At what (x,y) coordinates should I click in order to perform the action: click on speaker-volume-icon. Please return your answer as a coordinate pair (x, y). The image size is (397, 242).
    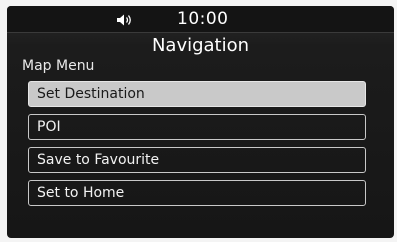
    Looking at the image, I should click on (125, 19).